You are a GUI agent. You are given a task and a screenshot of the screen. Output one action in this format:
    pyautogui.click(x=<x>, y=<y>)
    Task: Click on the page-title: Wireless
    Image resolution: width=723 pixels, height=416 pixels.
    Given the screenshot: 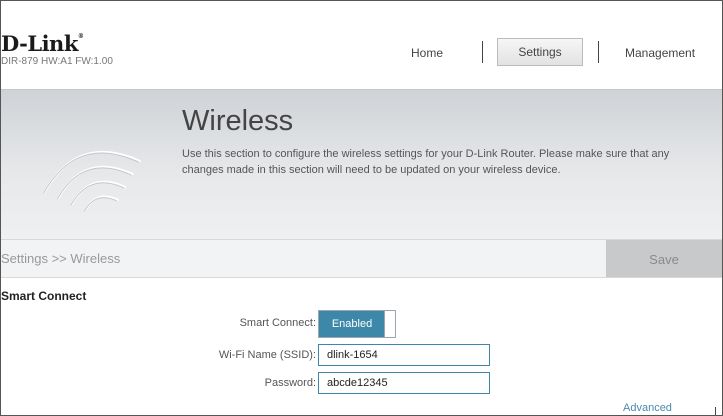 What is the action you would take?
    pyautogui.click(x=238, y=121)
    